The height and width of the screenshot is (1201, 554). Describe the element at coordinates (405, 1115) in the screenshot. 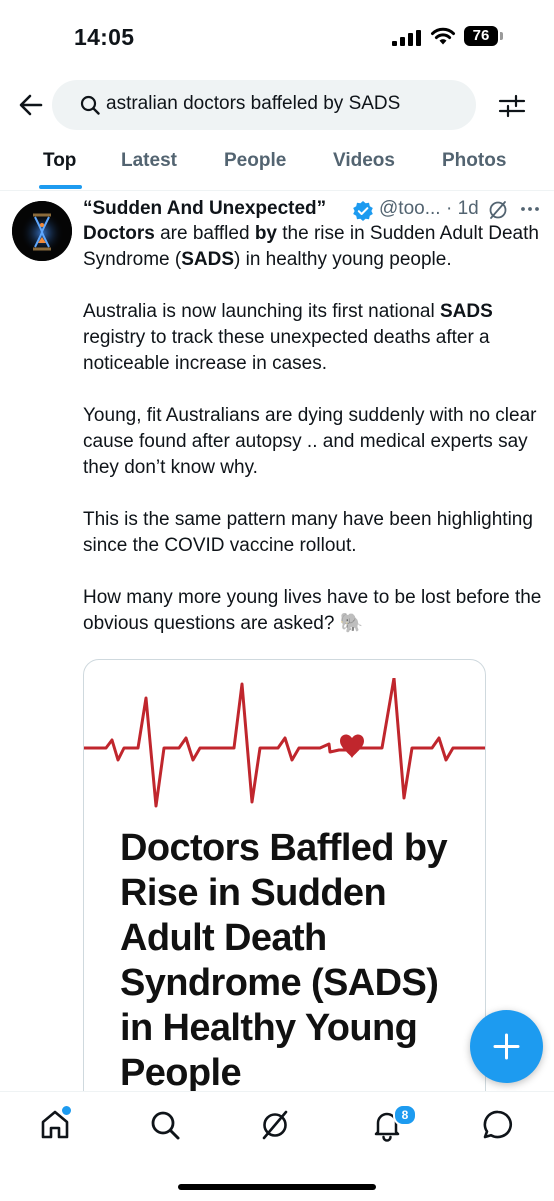

I see `notifications-badge: 8` at that location.